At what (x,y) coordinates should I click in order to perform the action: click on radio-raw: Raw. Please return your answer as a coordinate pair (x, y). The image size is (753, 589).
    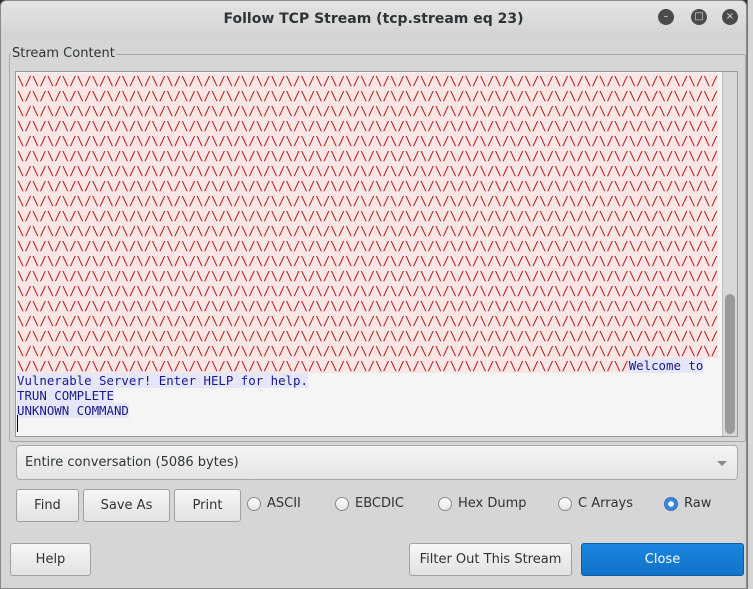
    Looking at the image, I should click on (687, 503).